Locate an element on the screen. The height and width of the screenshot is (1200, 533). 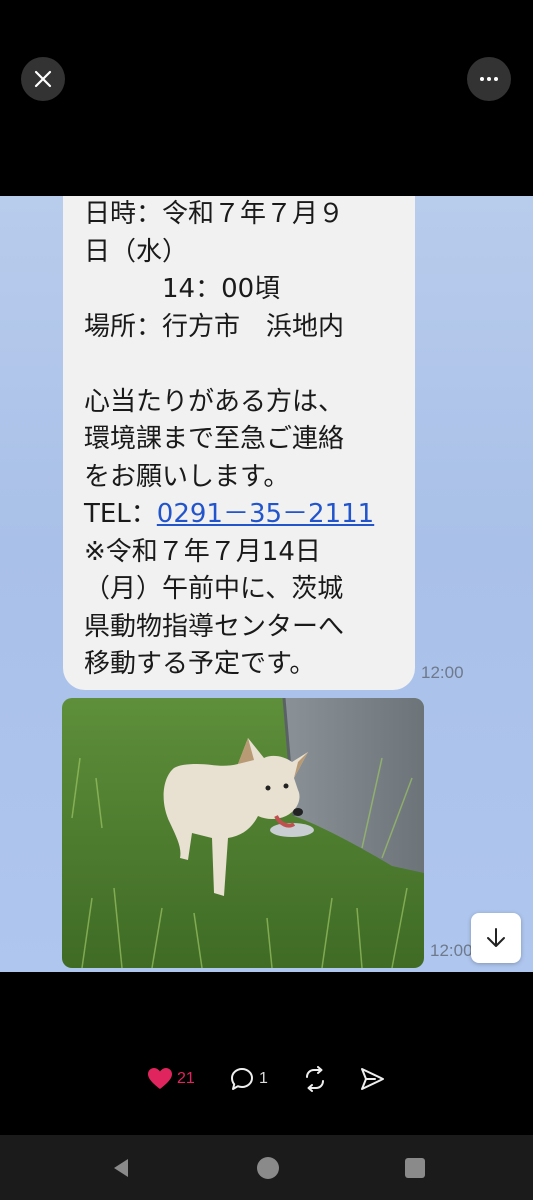
scroll-down-button is located at coordinates (496, 938).